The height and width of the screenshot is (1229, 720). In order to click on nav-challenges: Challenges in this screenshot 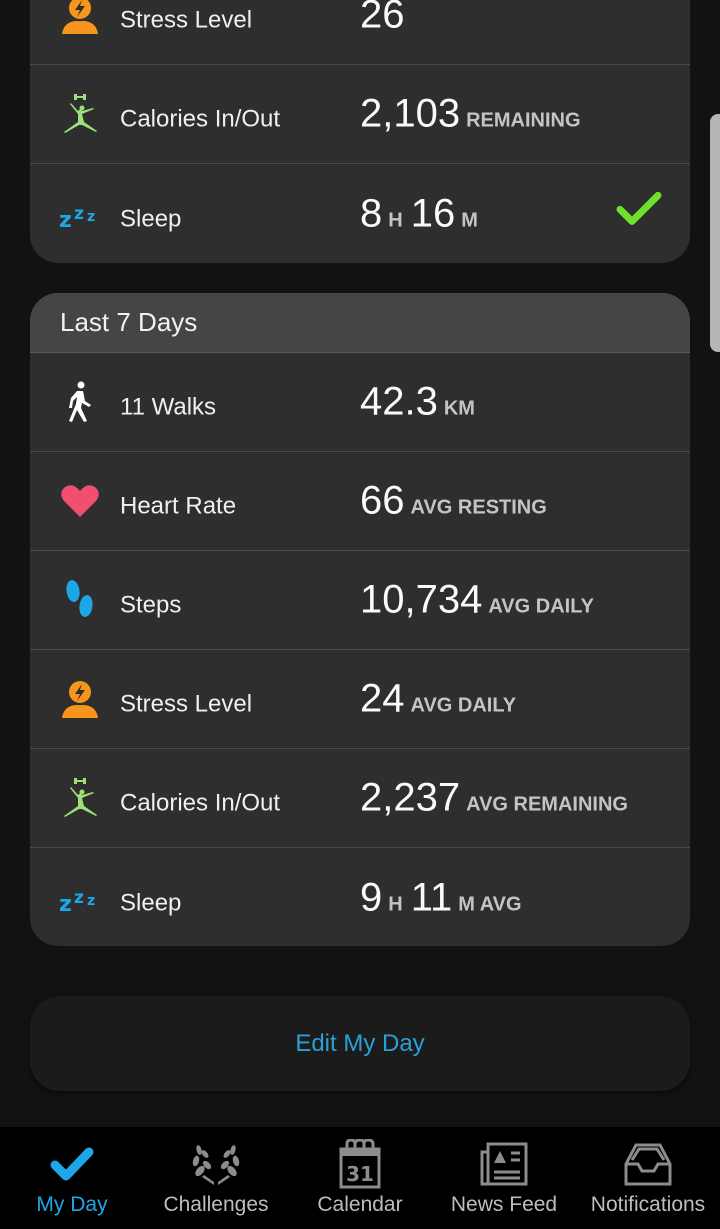, I will do `click(216, 1178)`.